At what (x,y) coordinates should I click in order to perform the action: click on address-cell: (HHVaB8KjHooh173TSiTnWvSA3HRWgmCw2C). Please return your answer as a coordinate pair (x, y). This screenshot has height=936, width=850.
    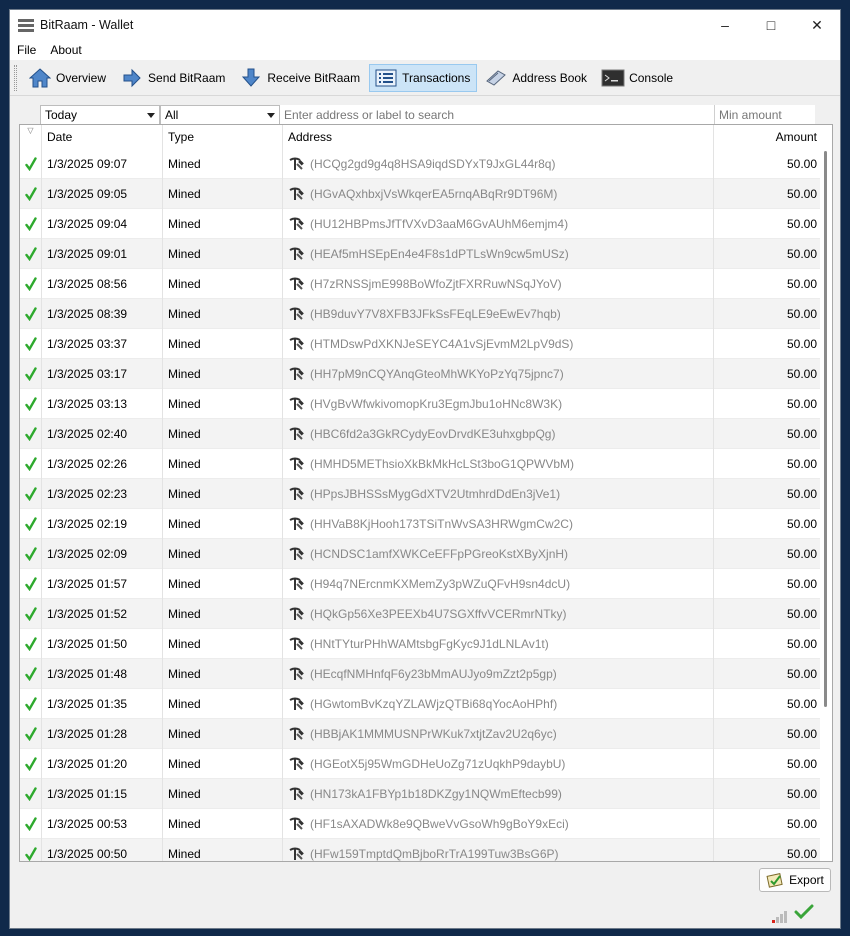
    Looking at the image, I should click on (498, 524).